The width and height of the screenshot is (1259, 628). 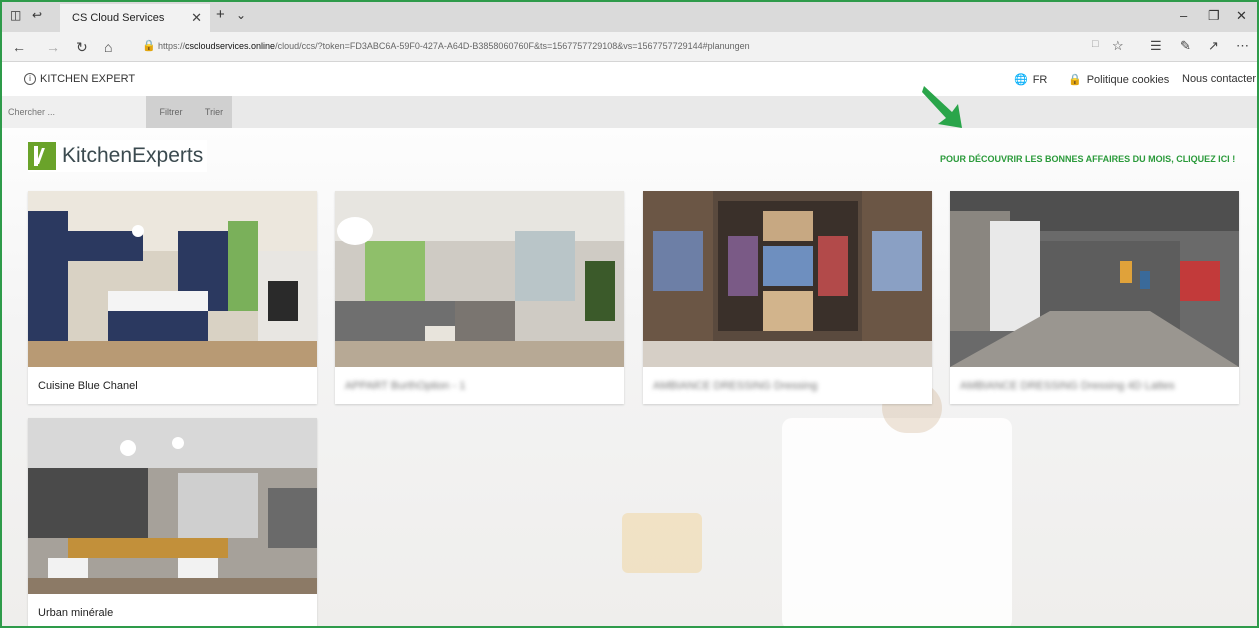 What do you see at coordinates (1156, 46) in the screenshot?
I see `favorites-list-icon: ☰` at bounding box center [1156, 46].